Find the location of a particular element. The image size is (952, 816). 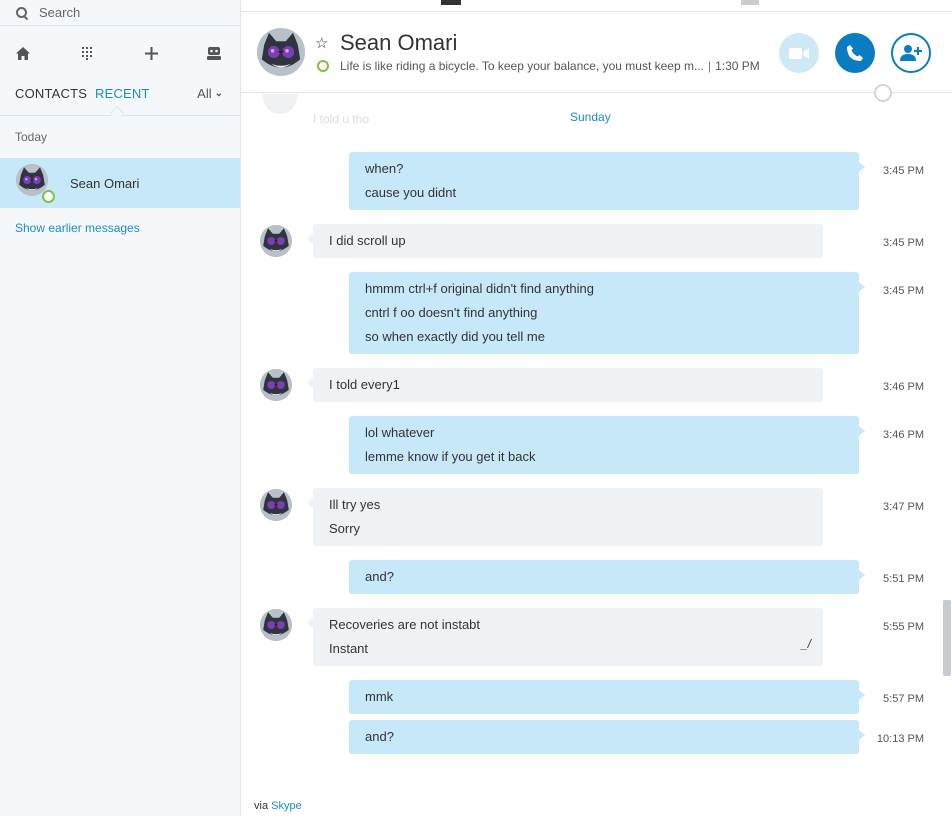

filter-dropdown: All ⌄ is located at coordinates (210, 93).